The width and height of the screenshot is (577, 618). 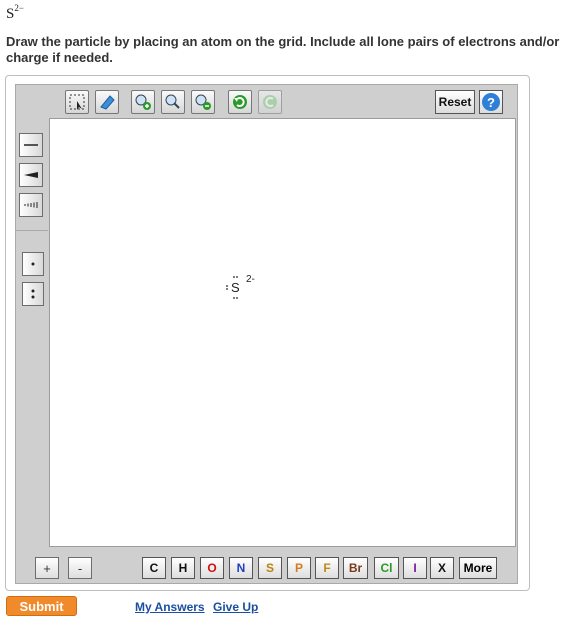 What do you see at coordinates (33, 264) in the screenshot?
I see `single-electron-icon` at bounding box center [33, 264].